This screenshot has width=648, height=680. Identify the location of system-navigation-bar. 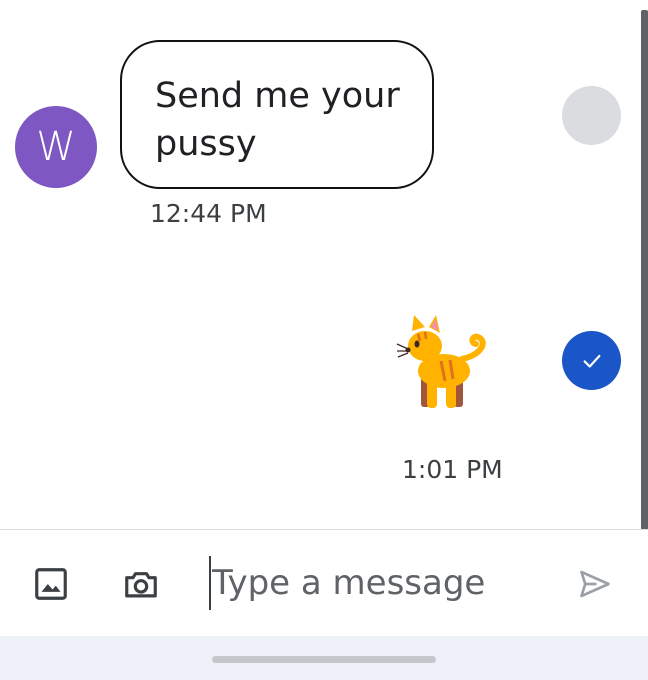
(324, 658).